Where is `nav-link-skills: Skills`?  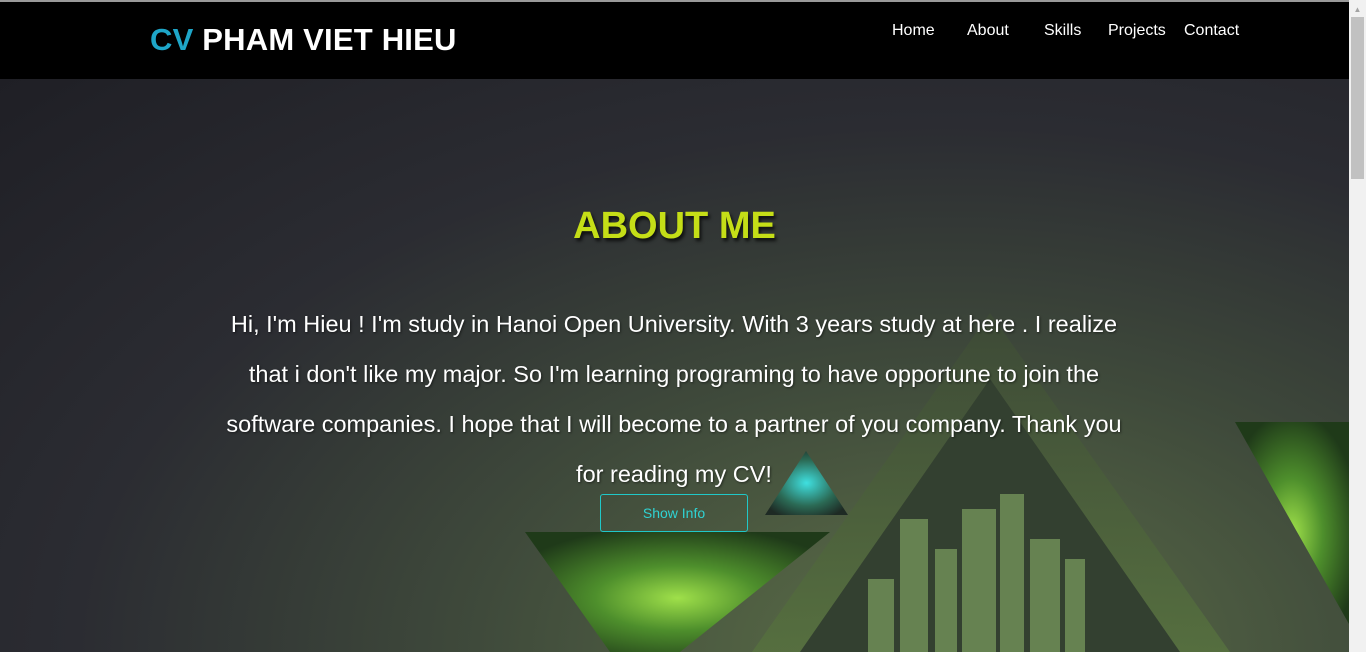
nav-link-skills: Skills is located at coordinates (1062, 31).